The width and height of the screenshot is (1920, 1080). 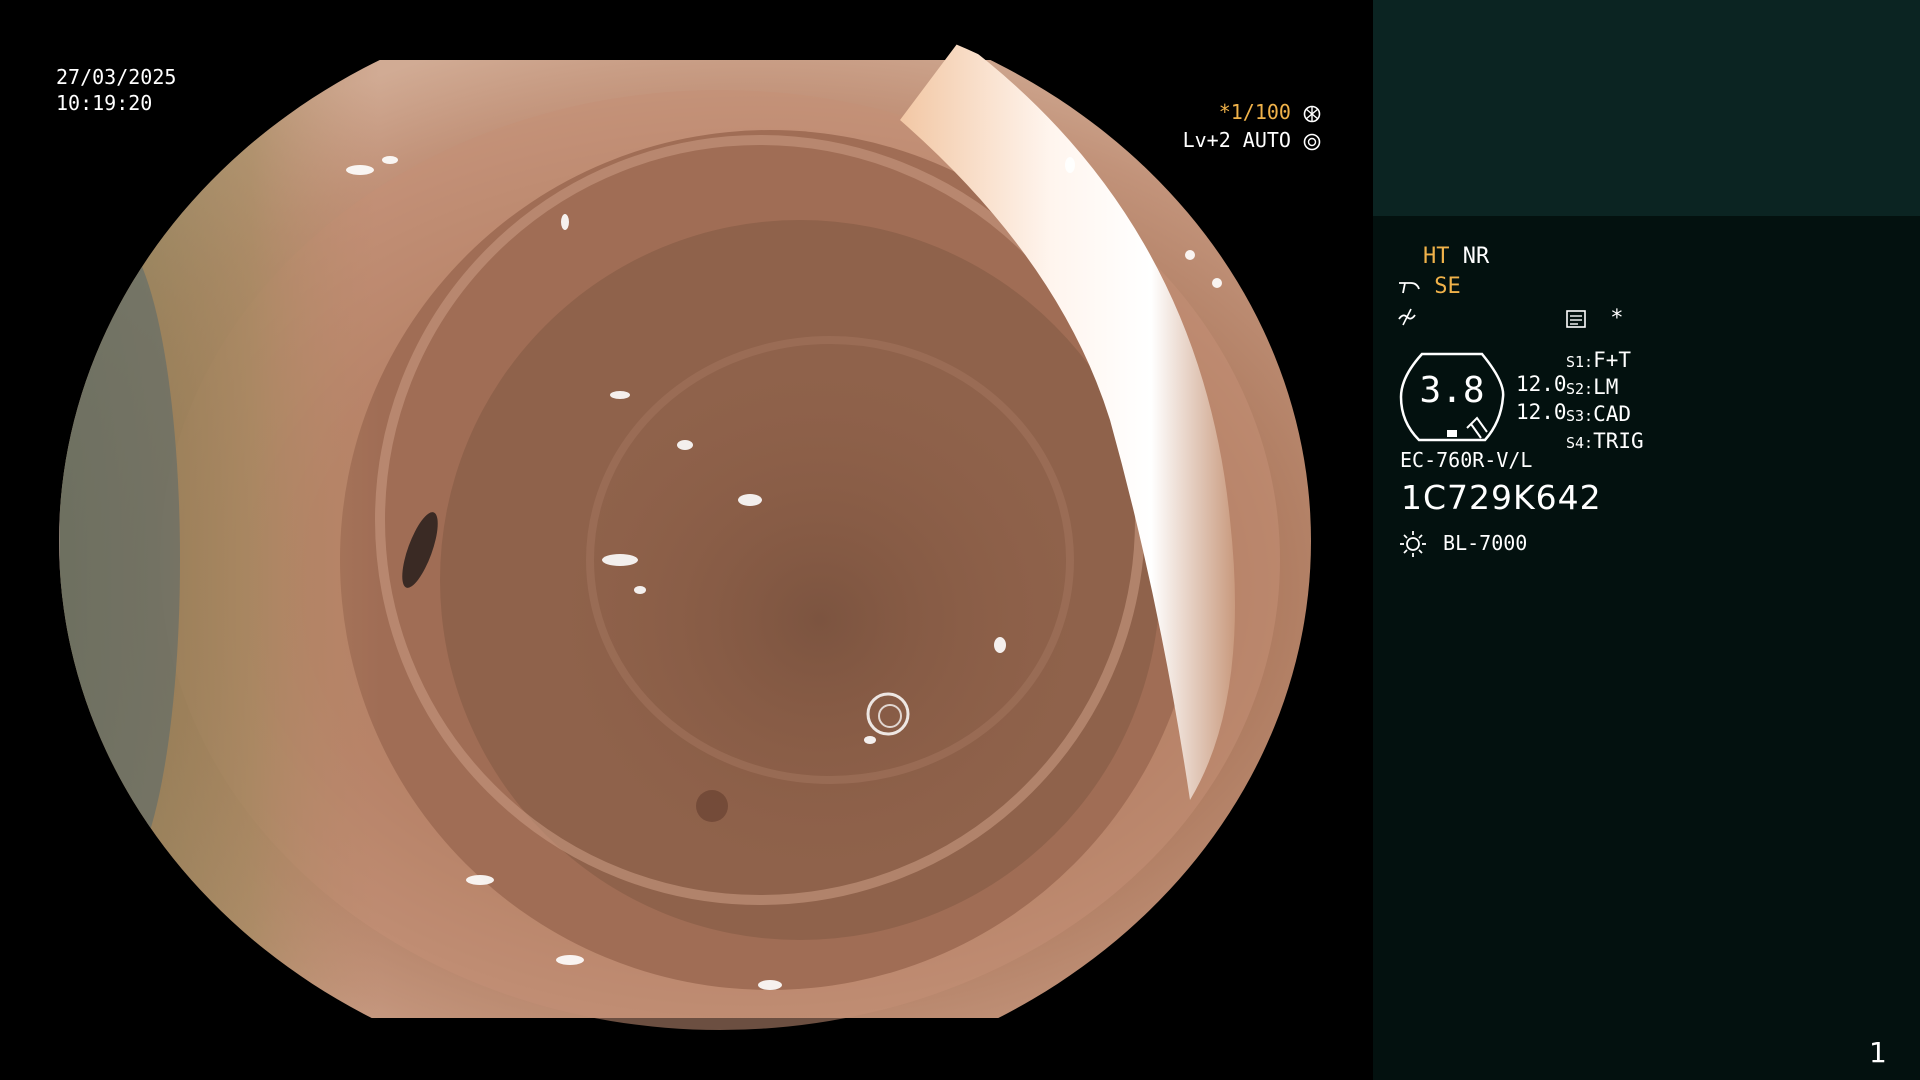 What do you see at coordinates (1429, 286) in the screenshot?
I see `se-row: SE` at bounding box center [1429, 286].